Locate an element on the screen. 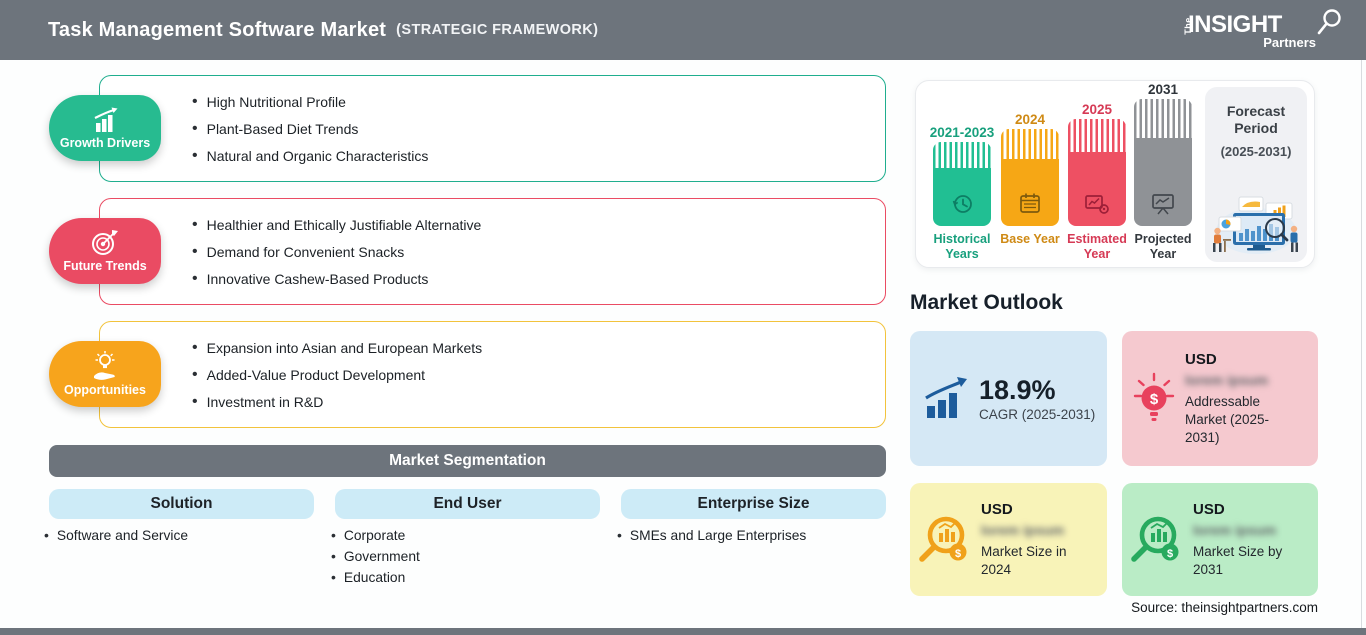  presentation-icon is located at coordinates (1163, 204).